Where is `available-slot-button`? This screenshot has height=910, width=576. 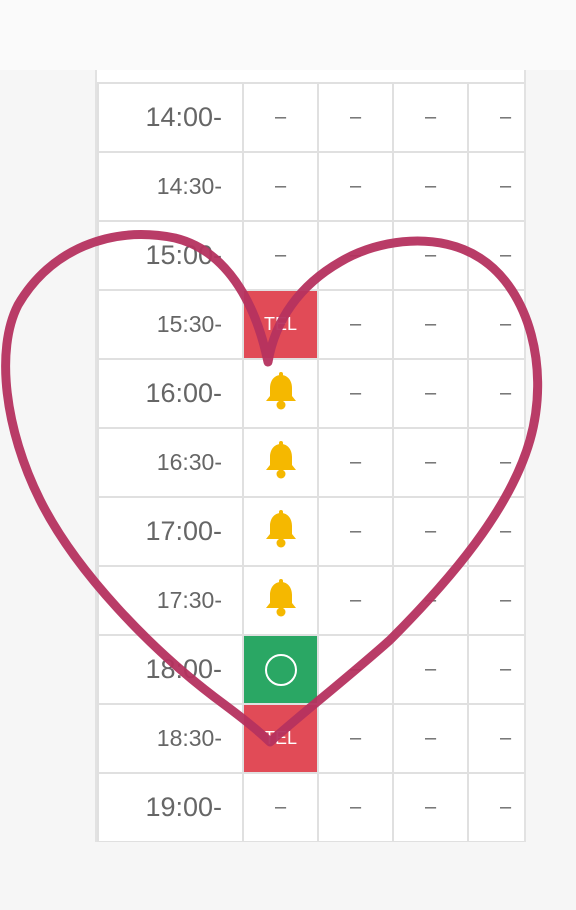
available-slot-button is located at coordinates (280, 669).